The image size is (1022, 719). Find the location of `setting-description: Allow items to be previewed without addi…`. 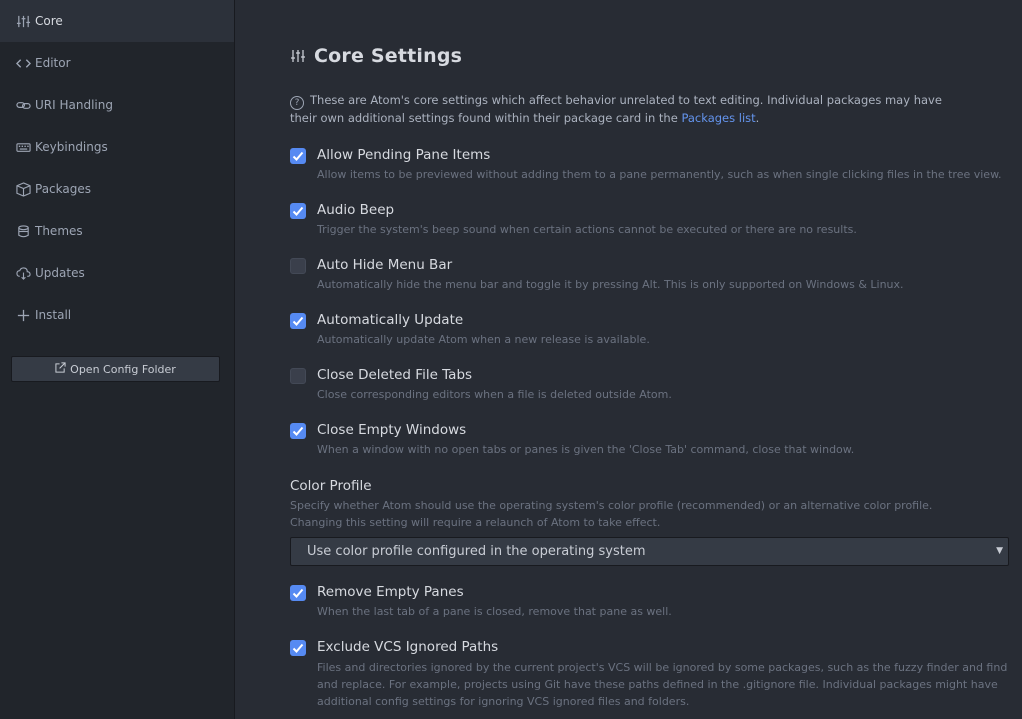

setting-description: Allow items to be previewed without addi… is located at coordinates (659, 174).